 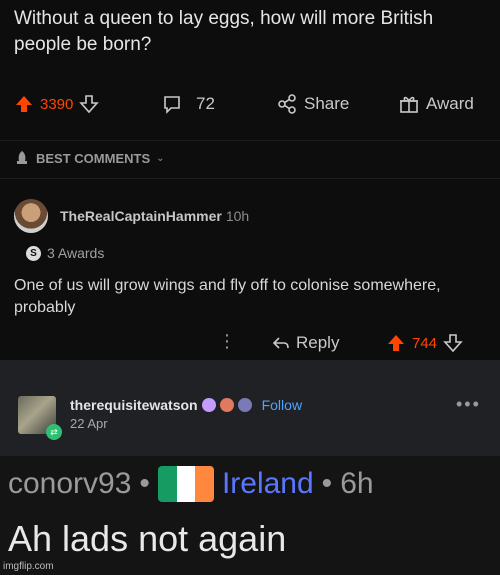 What do you see at coordinates (172, 105) in the screenshot?
I see `comment-bubble-icon` at bounding box center [172, 105].